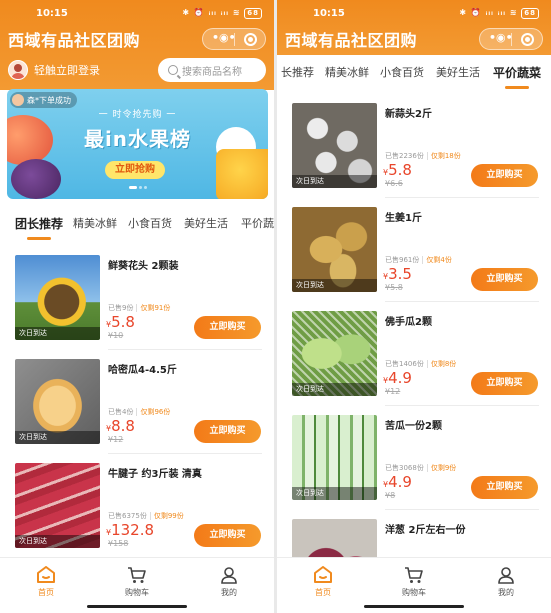  What do you see at coordinates (118, 543) in the screenshot?
I see `original-price: ¥158` at bounding box center [118, 543].